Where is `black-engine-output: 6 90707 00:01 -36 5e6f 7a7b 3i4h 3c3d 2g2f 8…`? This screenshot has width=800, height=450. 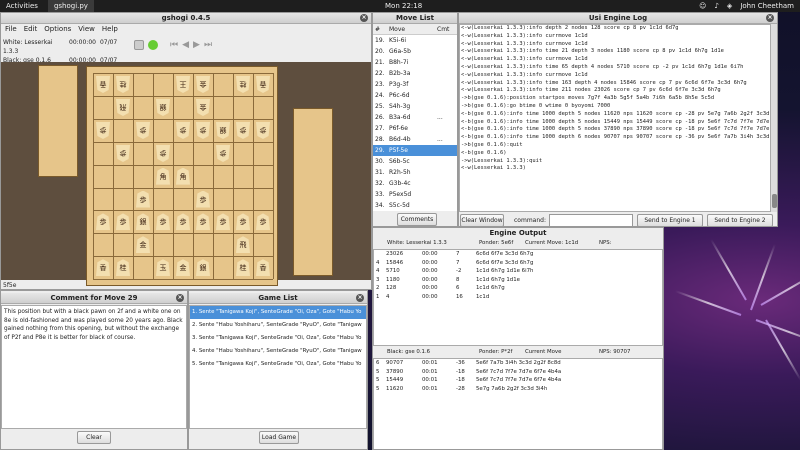 black-engine-output: 6 90707 00:01 -36 5e6f 7a7b 3i4h 3c3d 2g2f 8… is located at coordinates (518, 403).